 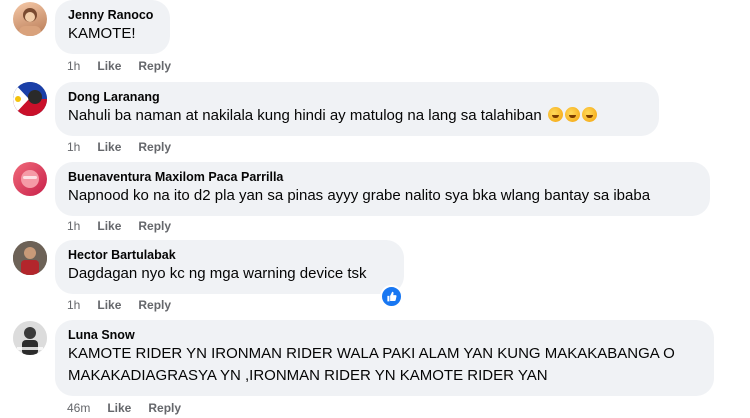 I want to click on commenter-name: Luna Snow, so click(x=385, y=335).